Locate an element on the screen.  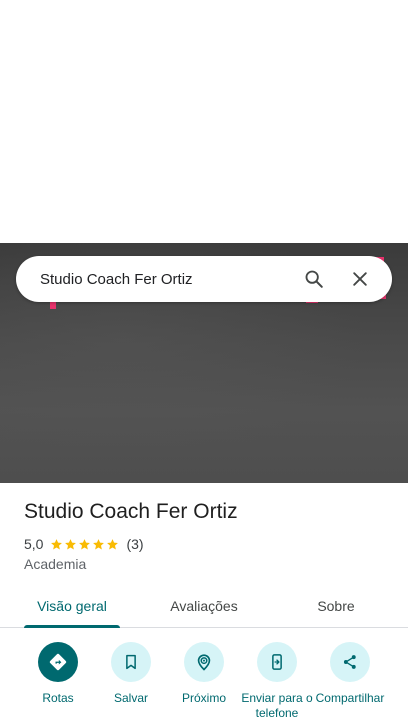
tab-about: Sobre is located at coordinates (336, 605).